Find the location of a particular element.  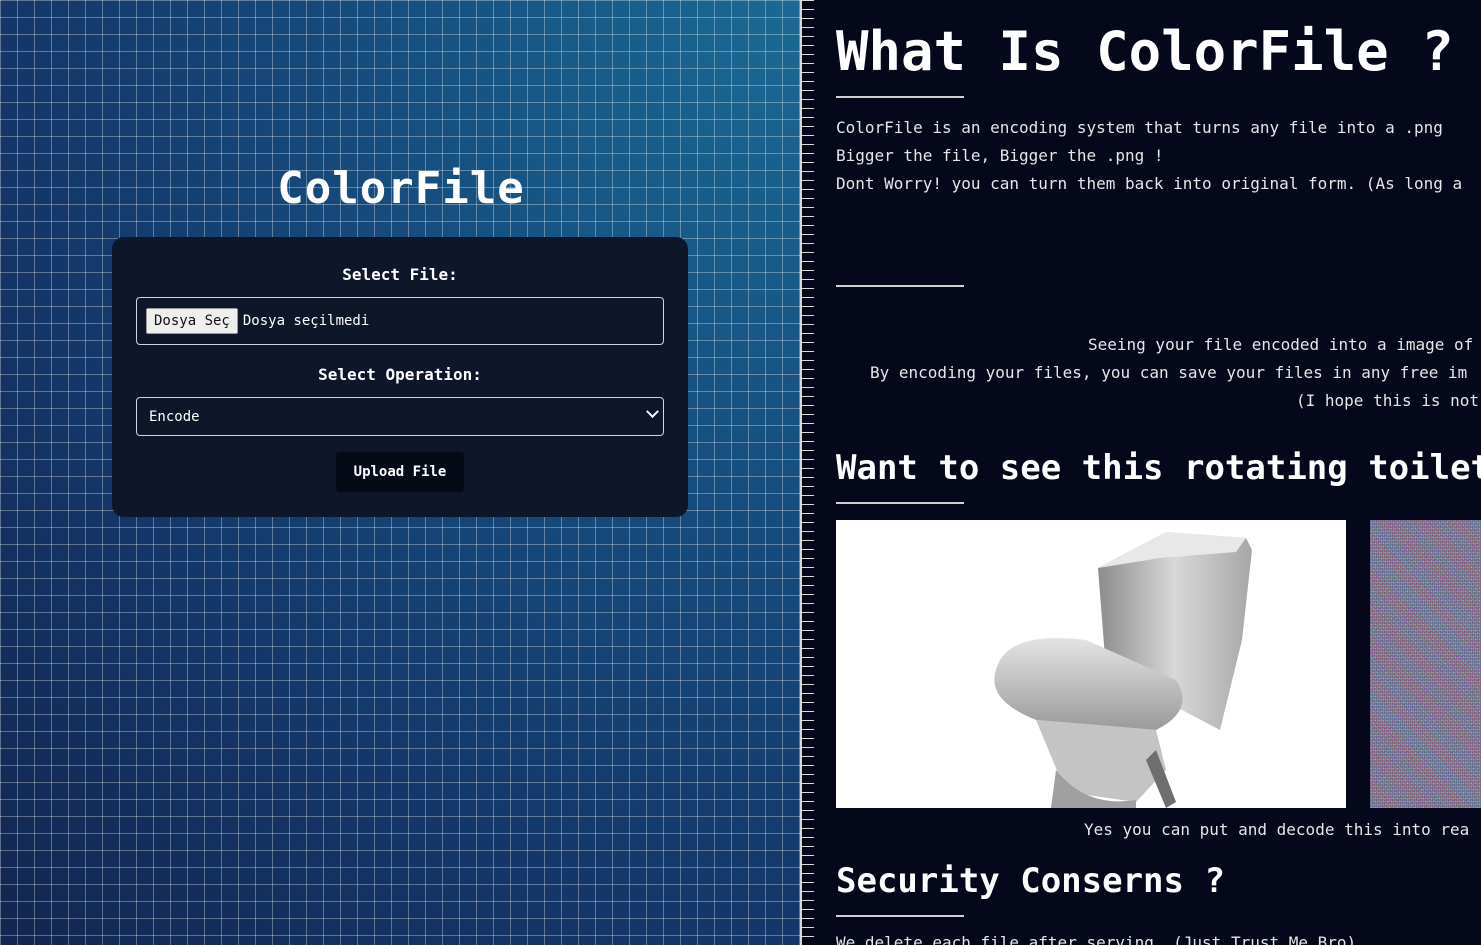

select-file-label: Select File: is located at coordinates (400, 274).